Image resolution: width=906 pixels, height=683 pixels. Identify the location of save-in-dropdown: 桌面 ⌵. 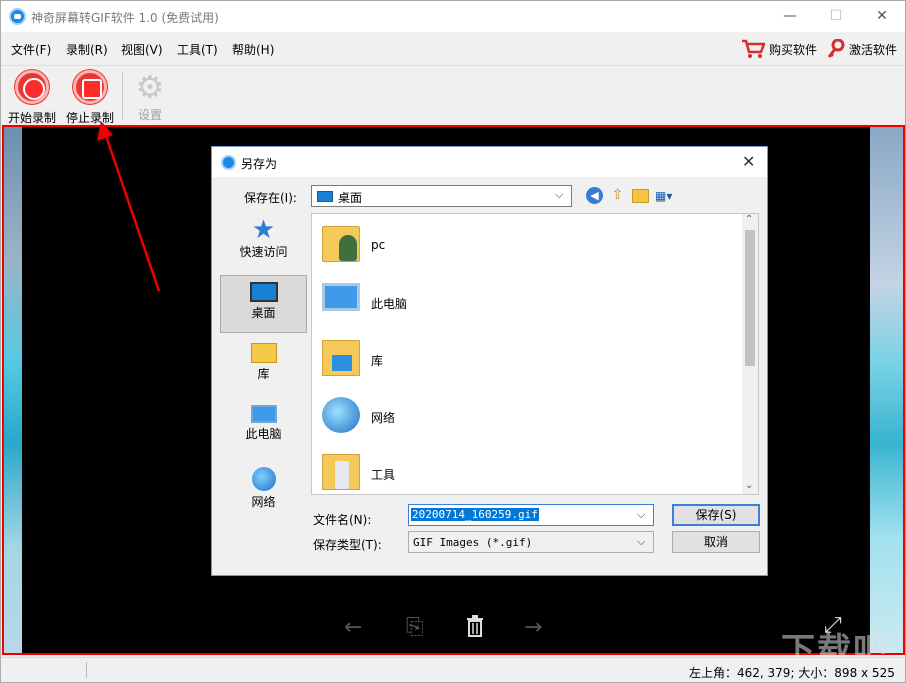
(441, 196).